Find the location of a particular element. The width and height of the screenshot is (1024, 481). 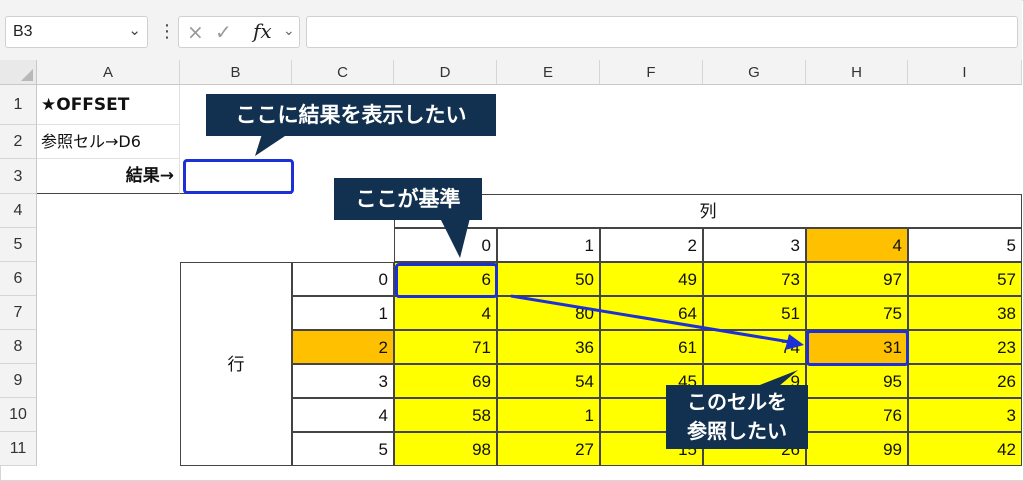

result-callout-tail is located at coordinates (271, 145).